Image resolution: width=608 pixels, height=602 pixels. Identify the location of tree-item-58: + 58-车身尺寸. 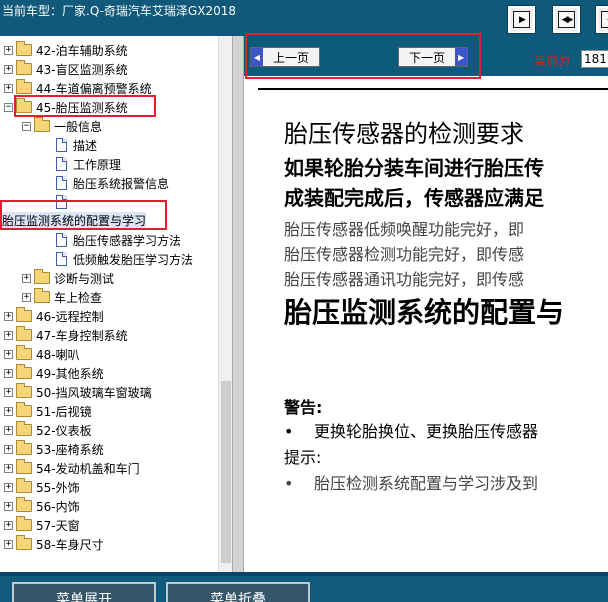
(54, 544).